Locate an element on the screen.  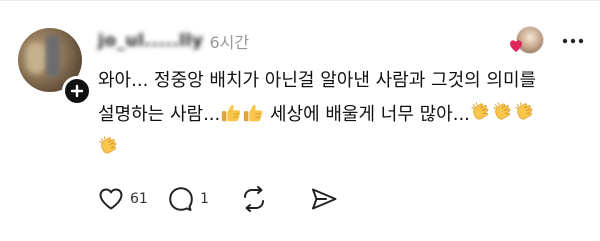
action-bar: 61 1 is located at coordinates (218, 199).